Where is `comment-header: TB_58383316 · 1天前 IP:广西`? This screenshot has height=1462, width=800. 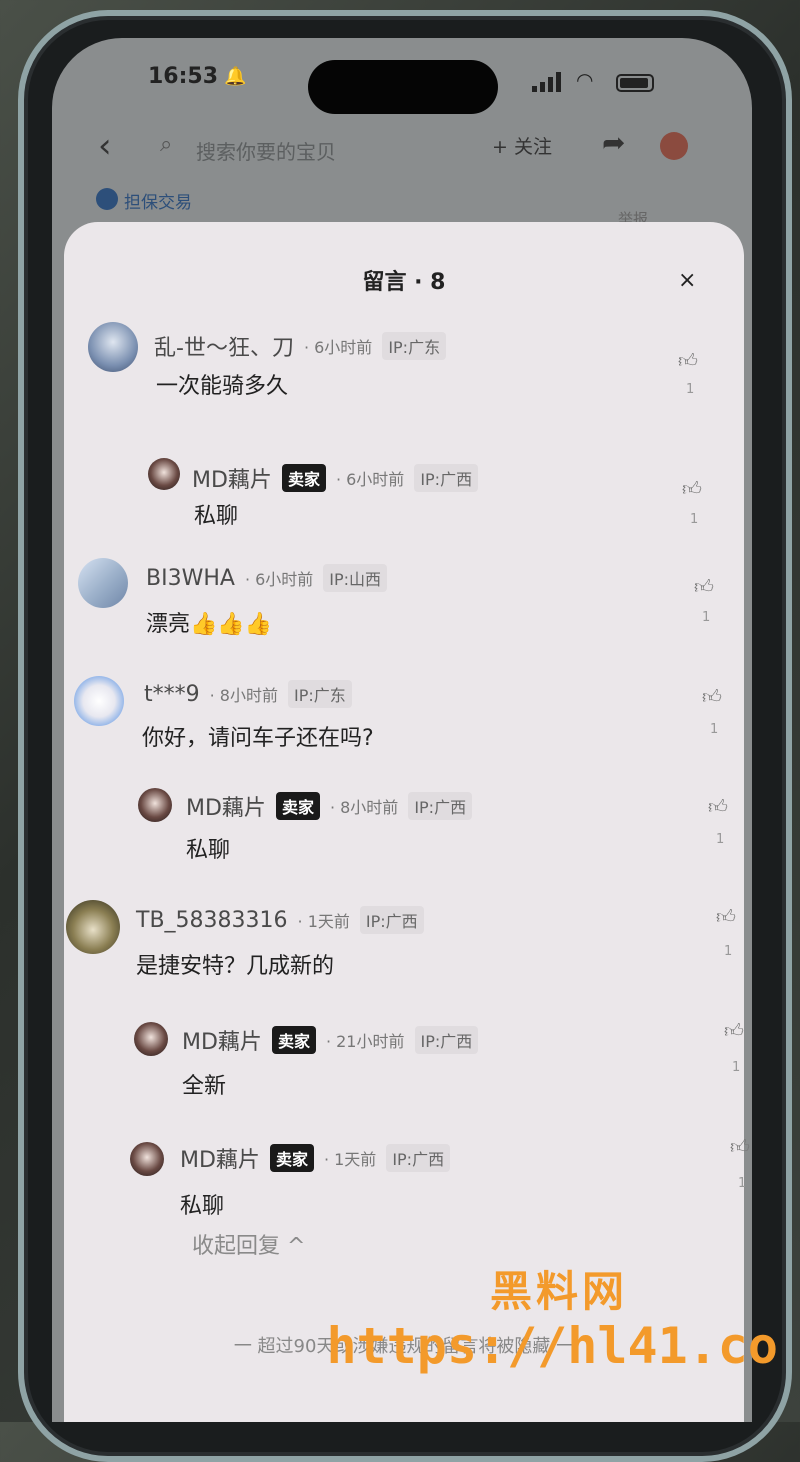
comment-header: TB_58383316 · 1天前 IP:广西 is located at coordinates (280, 920).